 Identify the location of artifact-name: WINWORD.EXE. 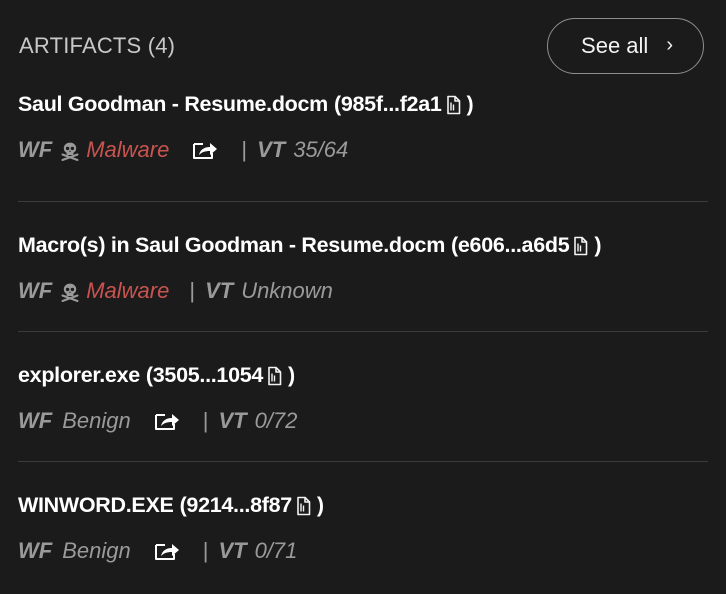
(96, 505).